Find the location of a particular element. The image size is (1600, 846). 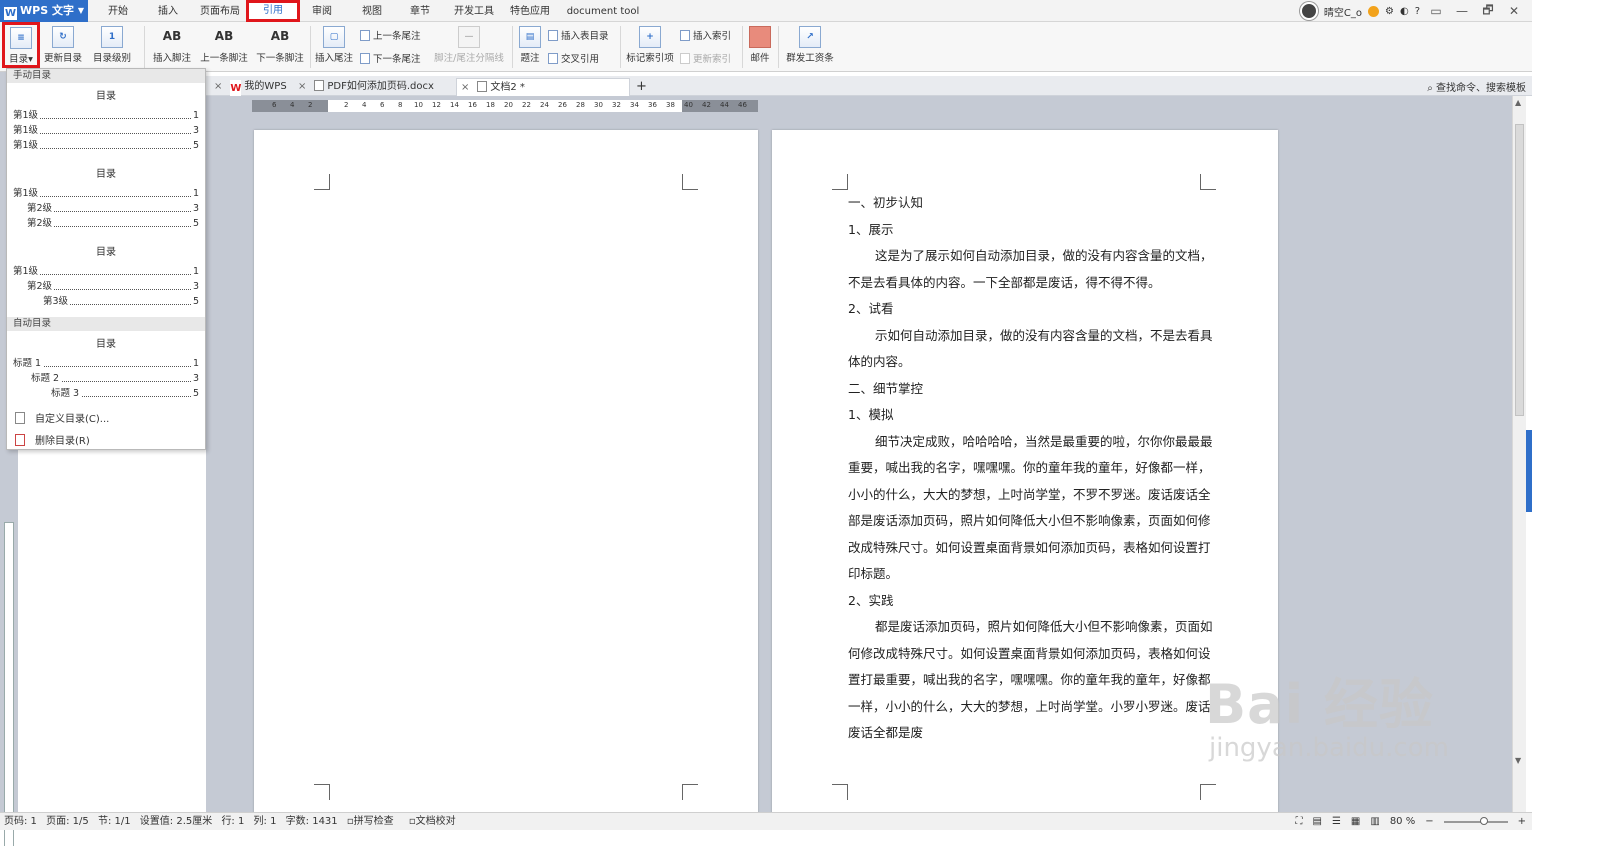

restore-layout-button: ▭ is located at coordinates (1436, 11).